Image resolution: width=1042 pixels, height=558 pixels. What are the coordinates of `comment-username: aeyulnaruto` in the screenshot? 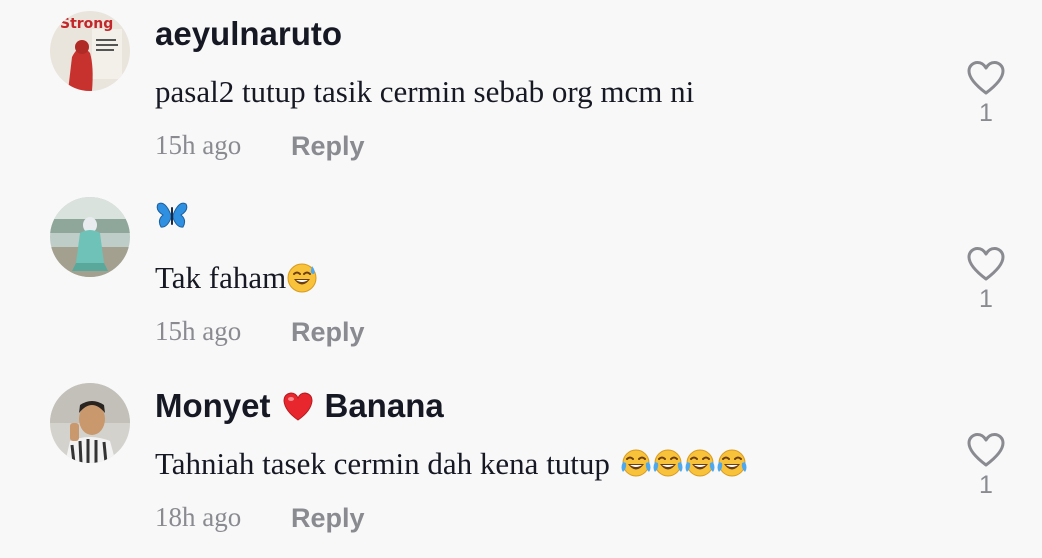 It's located at (248, 34).